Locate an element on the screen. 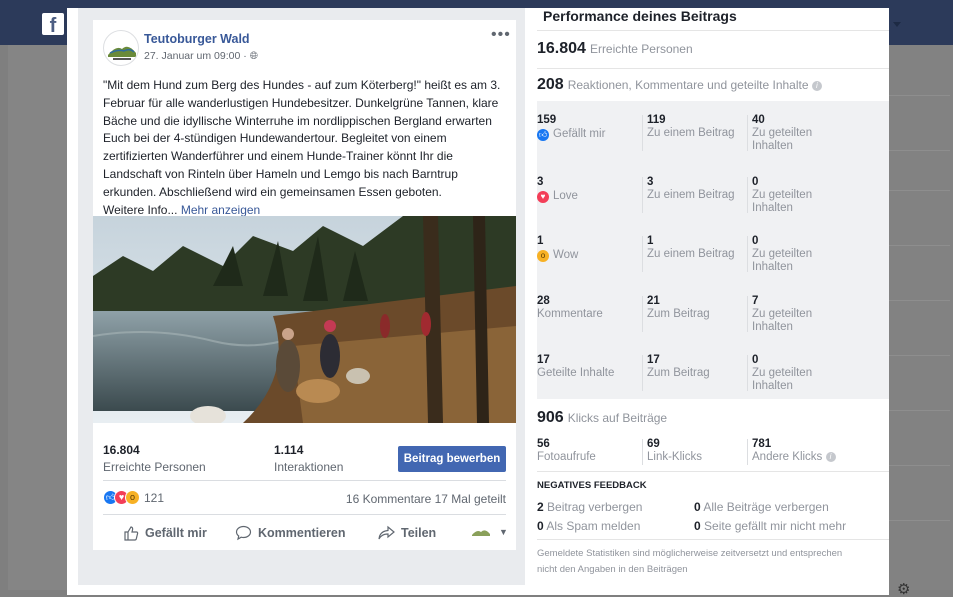 The width and height of the screenshot is (953, 597). share-button: Teilen is located at coordinates (407, 533).